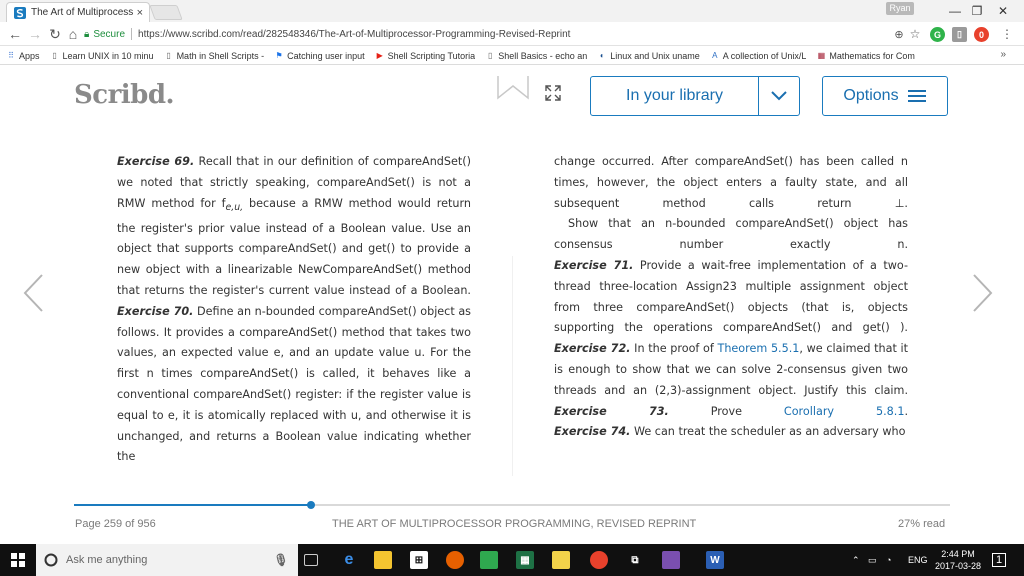 The width and height of the screenshot is (1024, 576). Describe the element at coordinates (55, 34) in the screenshot. I see `reload-icon: ↻` at that location.